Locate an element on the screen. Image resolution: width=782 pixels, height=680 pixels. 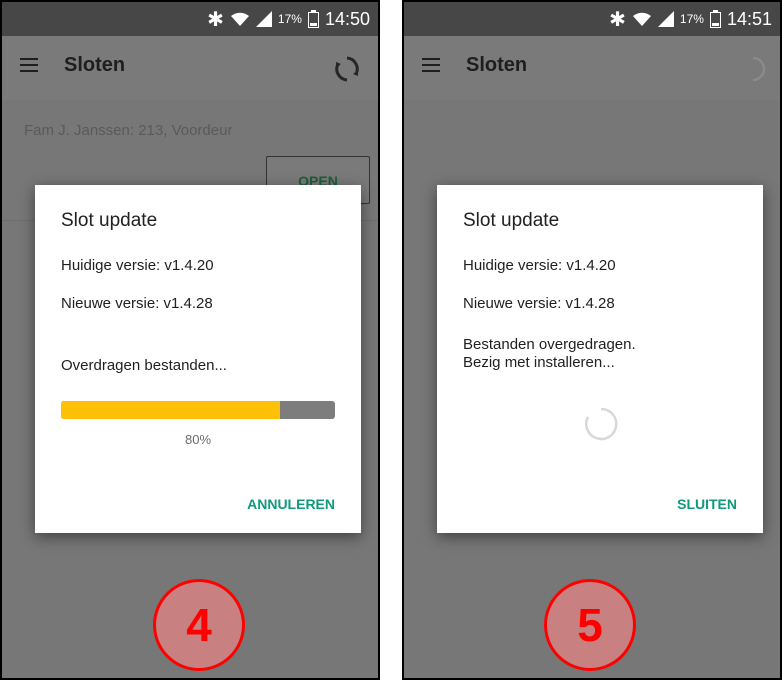
sync-icon is located at coordinates (347, 69).